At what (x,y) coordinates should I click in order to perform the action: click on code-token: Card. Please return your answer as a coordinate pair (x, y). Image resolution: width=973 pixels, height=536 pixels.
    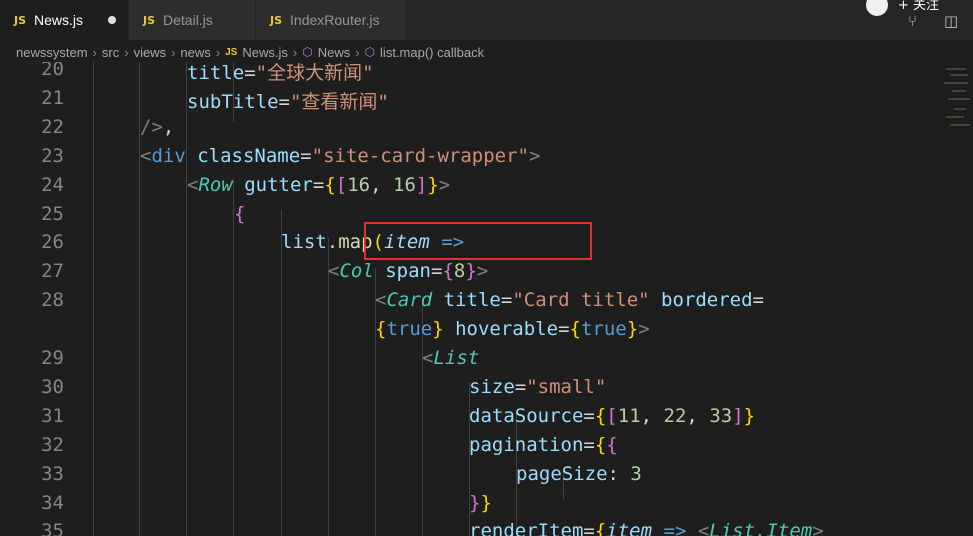
    Looking at the image, I should click on (409, 300).